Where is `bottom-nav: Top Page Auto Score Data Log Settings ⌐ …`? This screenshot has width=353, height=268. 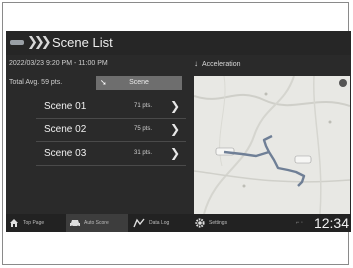
bottom-nav: Top Page Auto Score Data Log Settings ⌐ … is located at coordinates (178, 223).